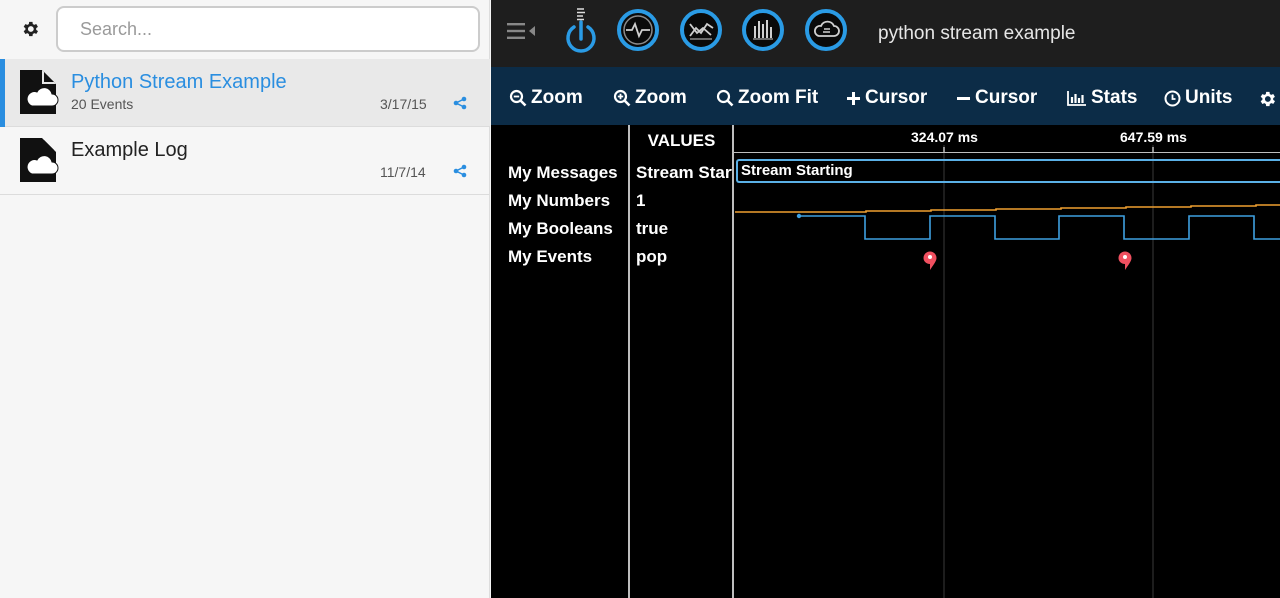 The height and width of the screenshot is (598, 1280). Describe the element at coordinates (179, 82) in the screenshot. I see `log-name: Python Stream Example` at that location.